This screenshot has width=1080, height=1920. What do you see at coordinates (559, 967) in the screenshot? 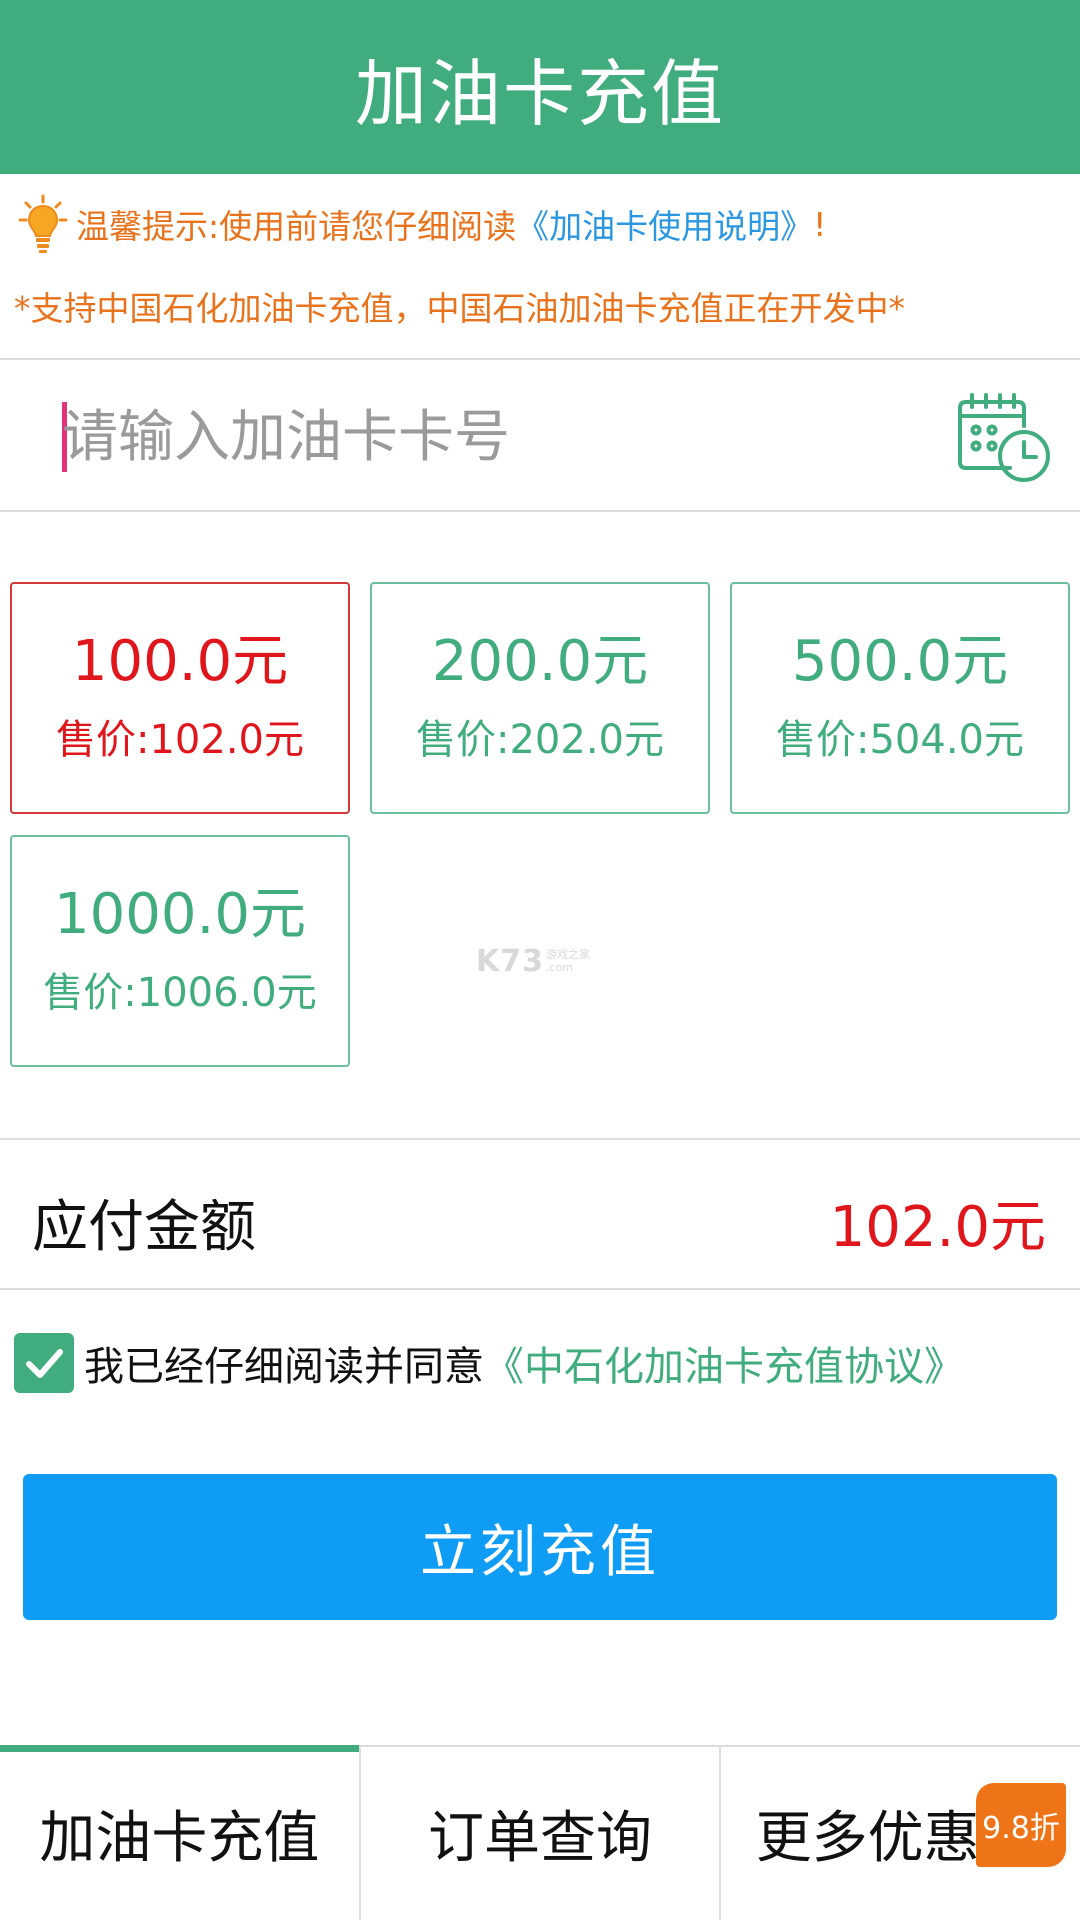
I see `watermark-sub2: .com` at bounding box center [559, 967].